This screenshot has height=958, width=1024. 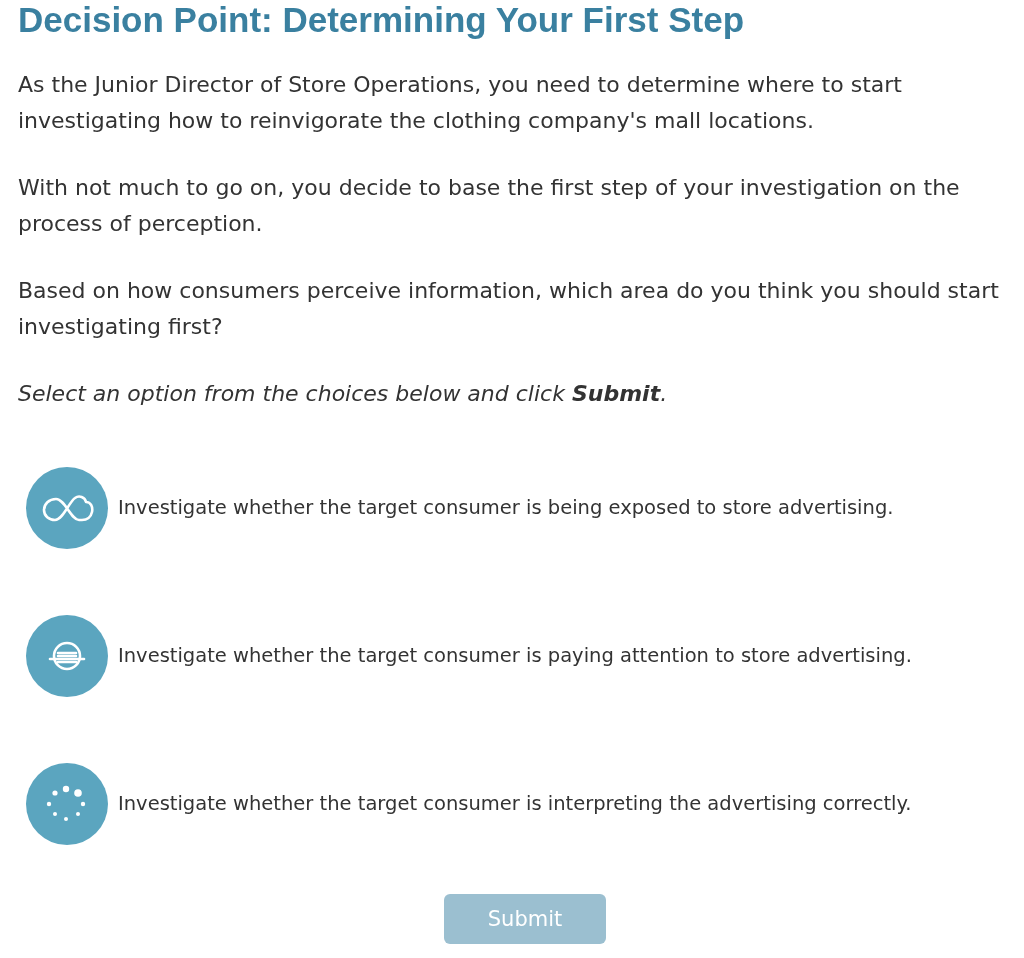 I want to click on answer-option: Investigate whether the target consumer is paying attention to store advertising., so click(x=469, y=656).